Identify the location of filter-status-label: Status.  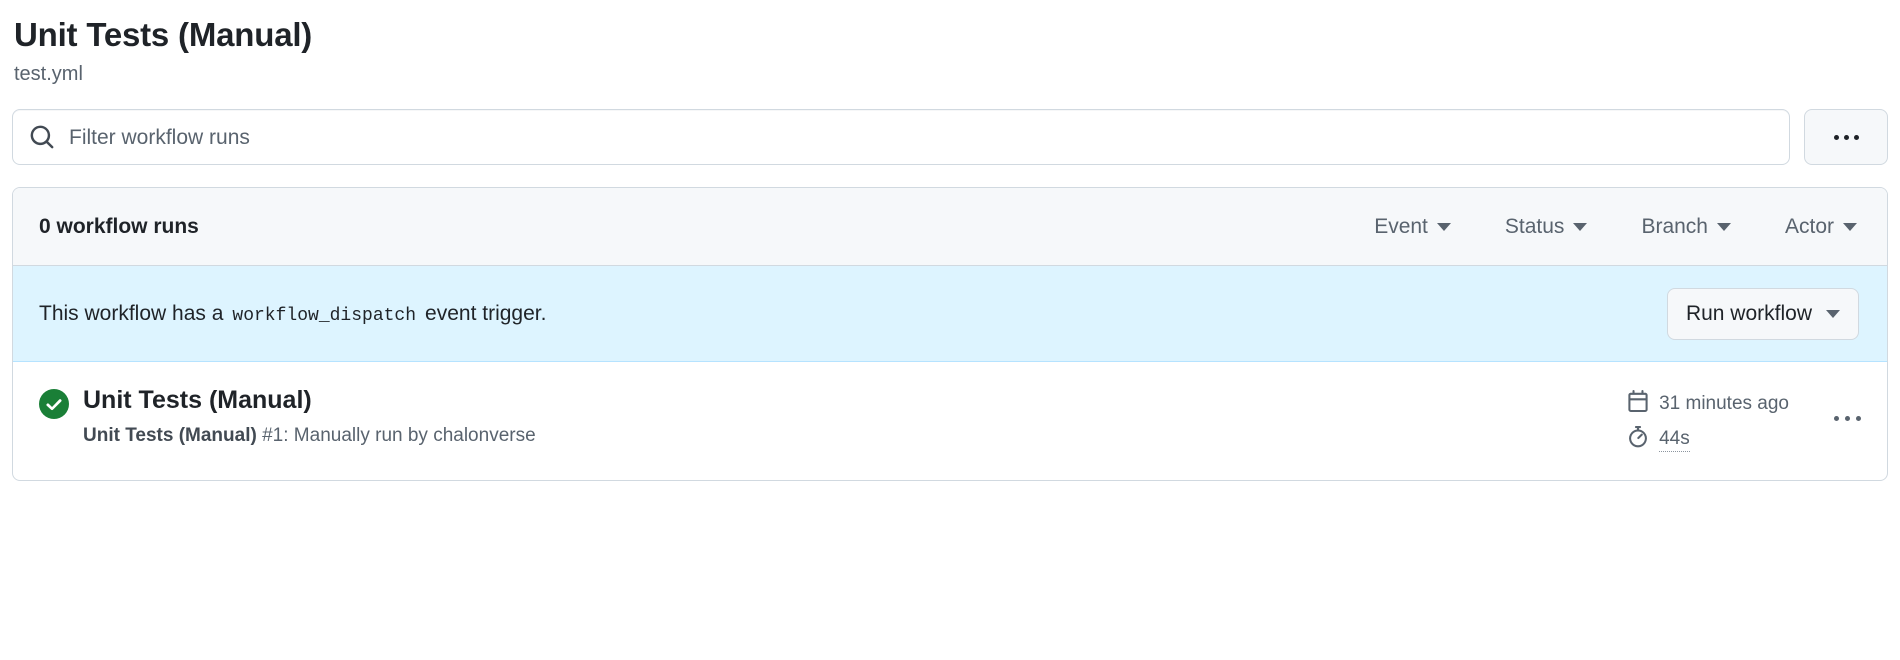
(1534, 226).